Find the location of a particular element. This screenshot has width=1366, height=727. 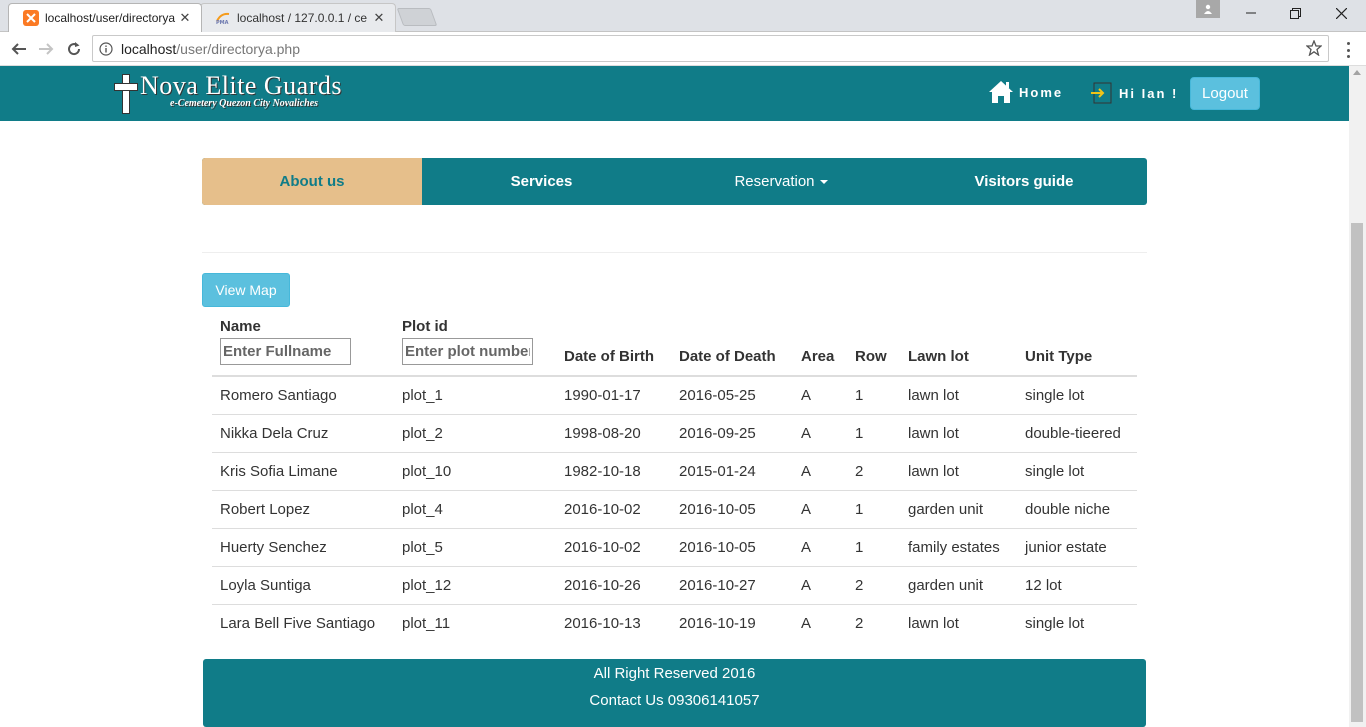

forward-arrow-icon is located at coordinates (46, 49).